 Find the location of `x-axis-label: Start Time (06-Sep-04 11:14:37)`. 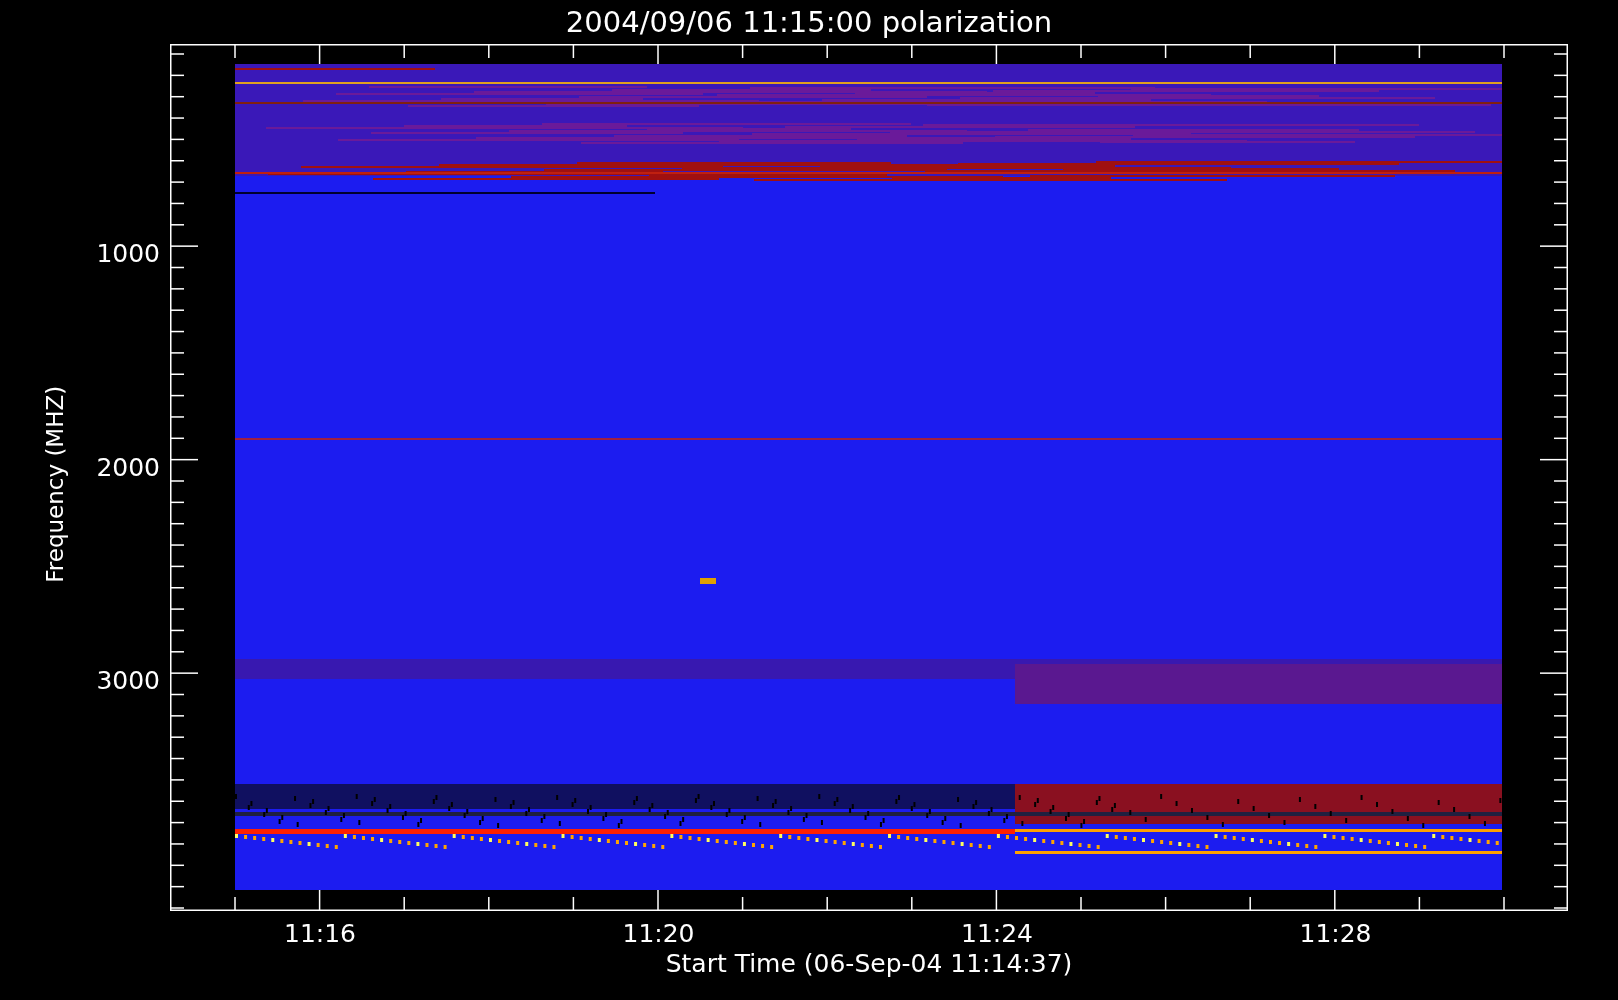

x-axis-label: Start Time (06-Sep-04 11:14:37) is located at coordinates (869, 963).